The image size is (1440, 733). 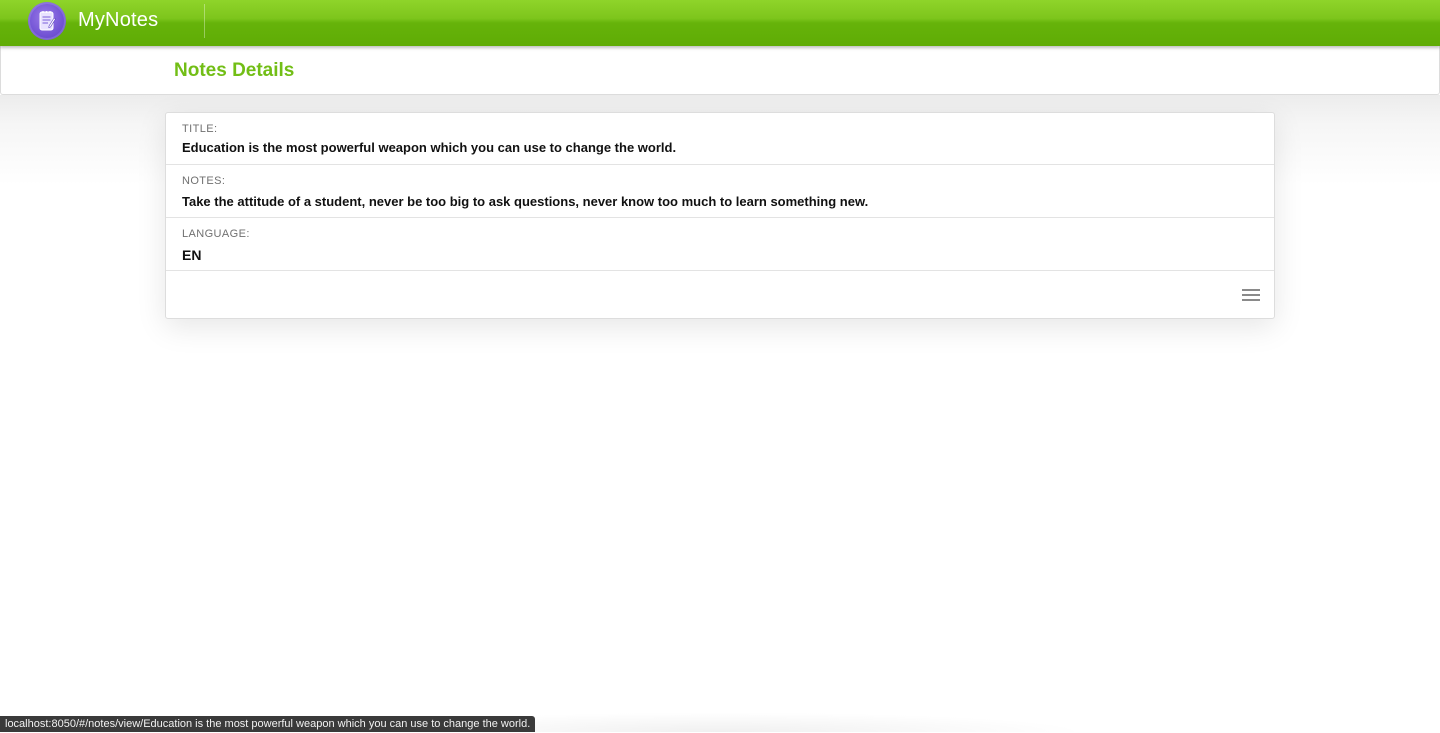 I want to click on app-title: MyNotes, so click(x=118, y=20).